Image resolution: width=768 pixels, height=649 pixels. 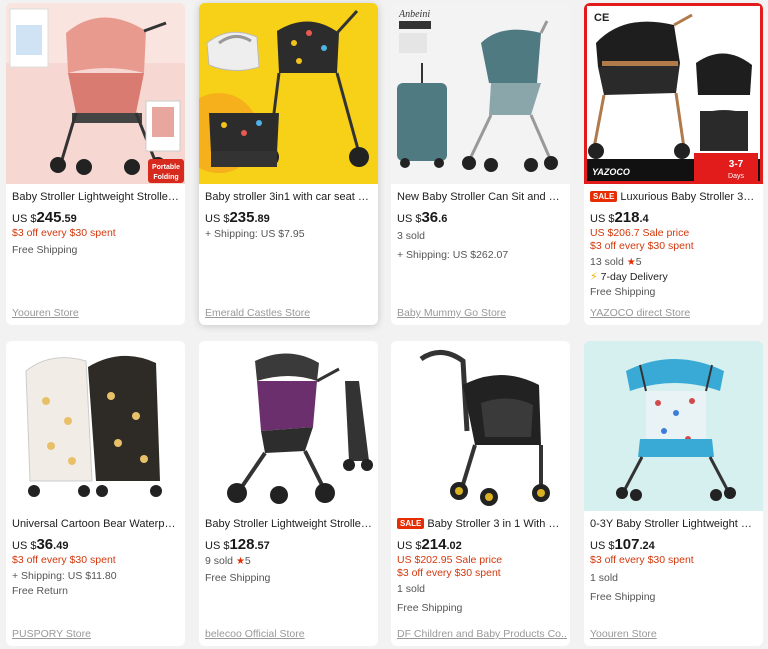 What do you see at coordinates (616, 262) in the screenshot?
I see `rating-row: 13 sold ★5` at bounding box center [616, 262].